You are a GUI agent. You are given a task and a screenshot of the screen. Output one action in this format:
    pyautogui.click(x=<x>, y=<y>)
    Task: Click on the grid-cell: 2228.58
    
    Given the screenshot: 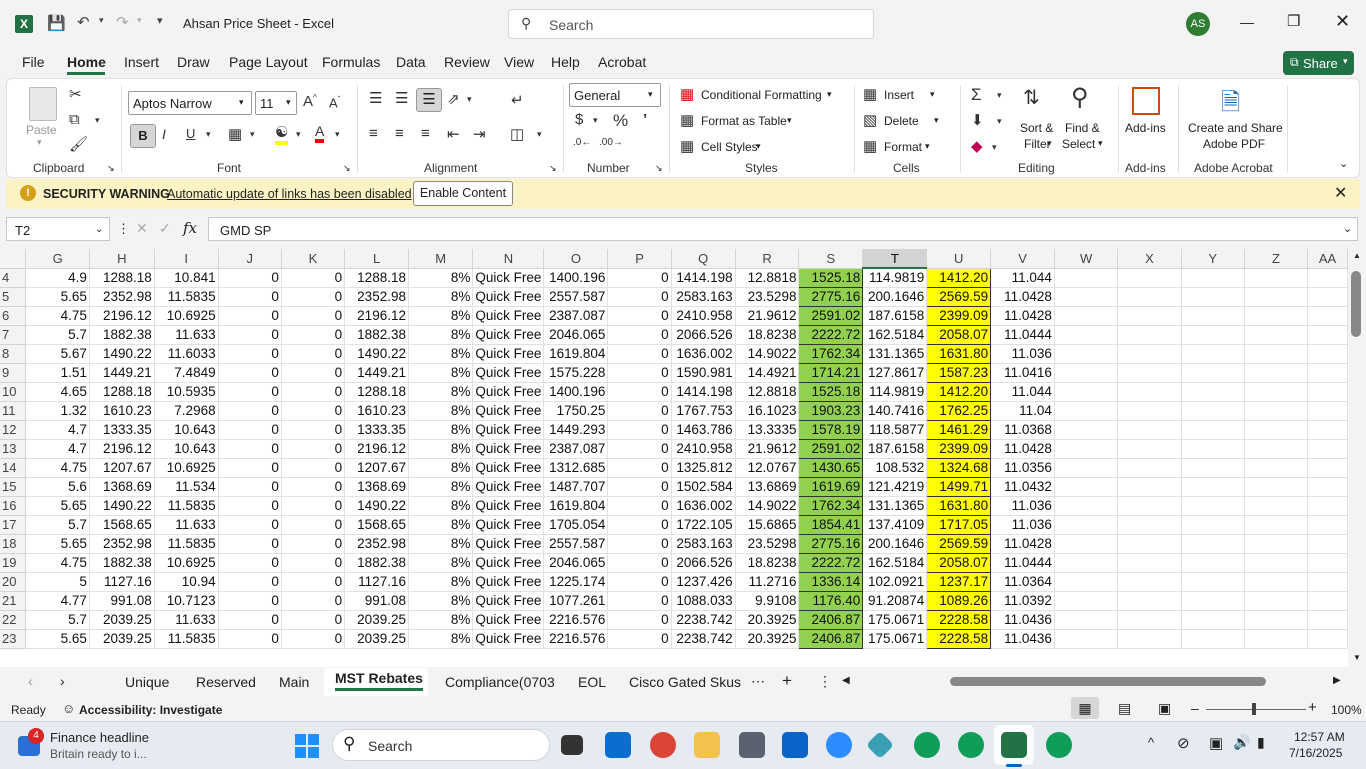 What is the action you would take?
    pyautogui.click(x=959, y=619)
    